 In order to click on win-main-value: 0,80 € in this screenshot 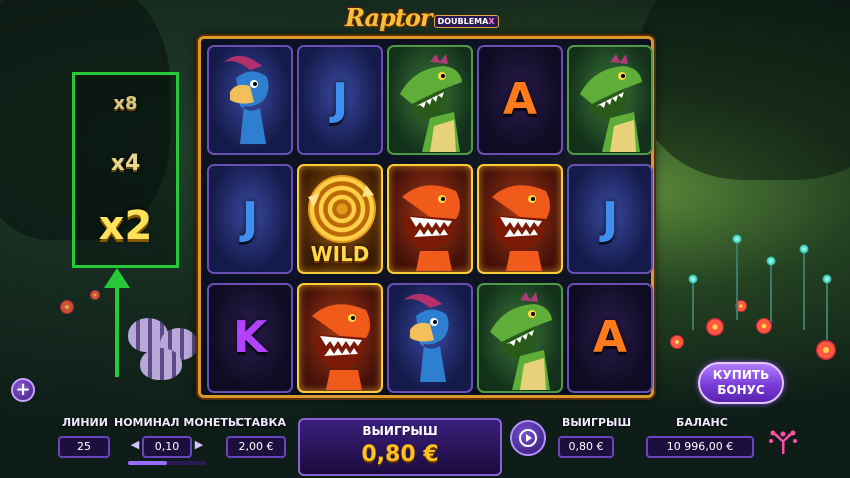, I will do `click(400, 454)`.